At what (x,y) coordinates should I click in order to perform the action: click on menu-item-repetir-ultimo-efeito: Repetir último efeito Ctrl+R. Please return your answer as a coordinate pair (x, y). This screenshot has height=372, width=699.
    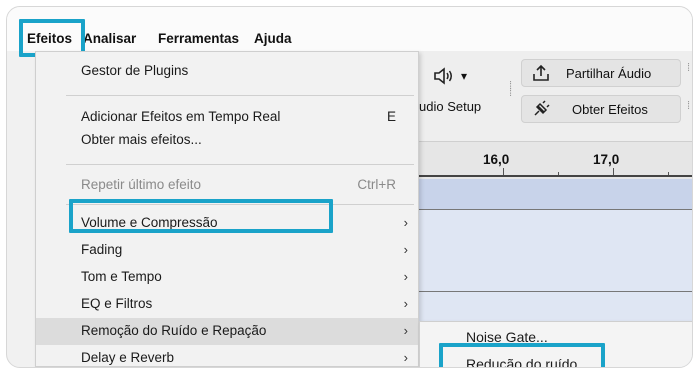
    Looking at the image, I should click on (227, 185).